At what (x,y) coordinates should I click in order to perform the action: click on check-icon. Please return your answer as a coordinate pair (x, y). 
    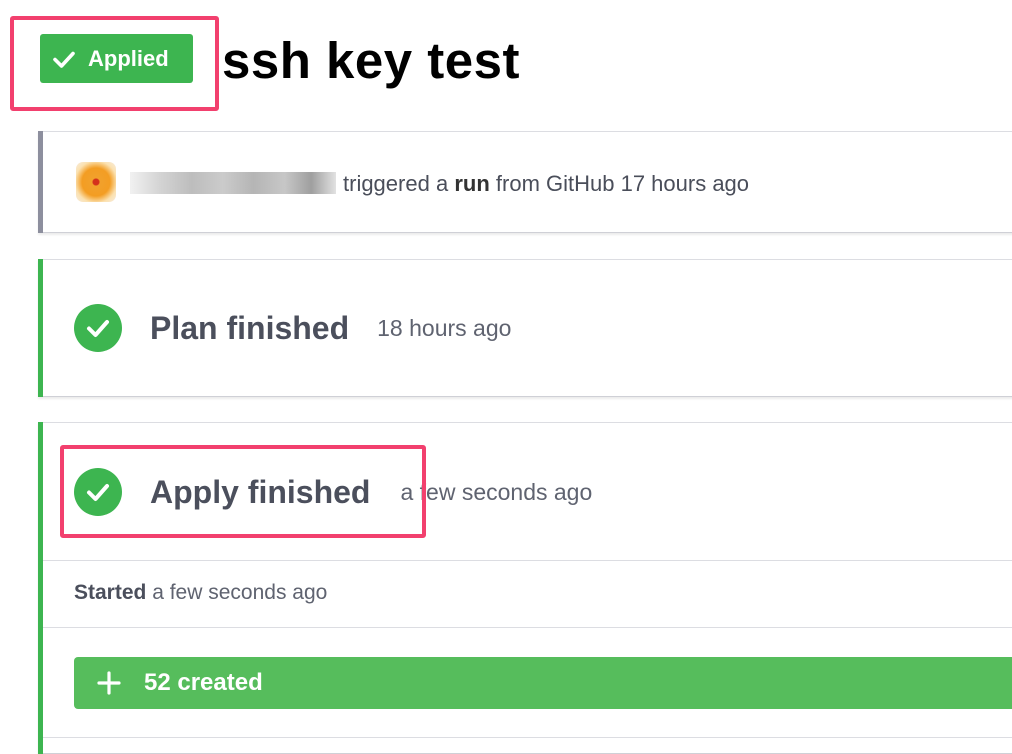
    Looking at the image, I should click on (64, 59).